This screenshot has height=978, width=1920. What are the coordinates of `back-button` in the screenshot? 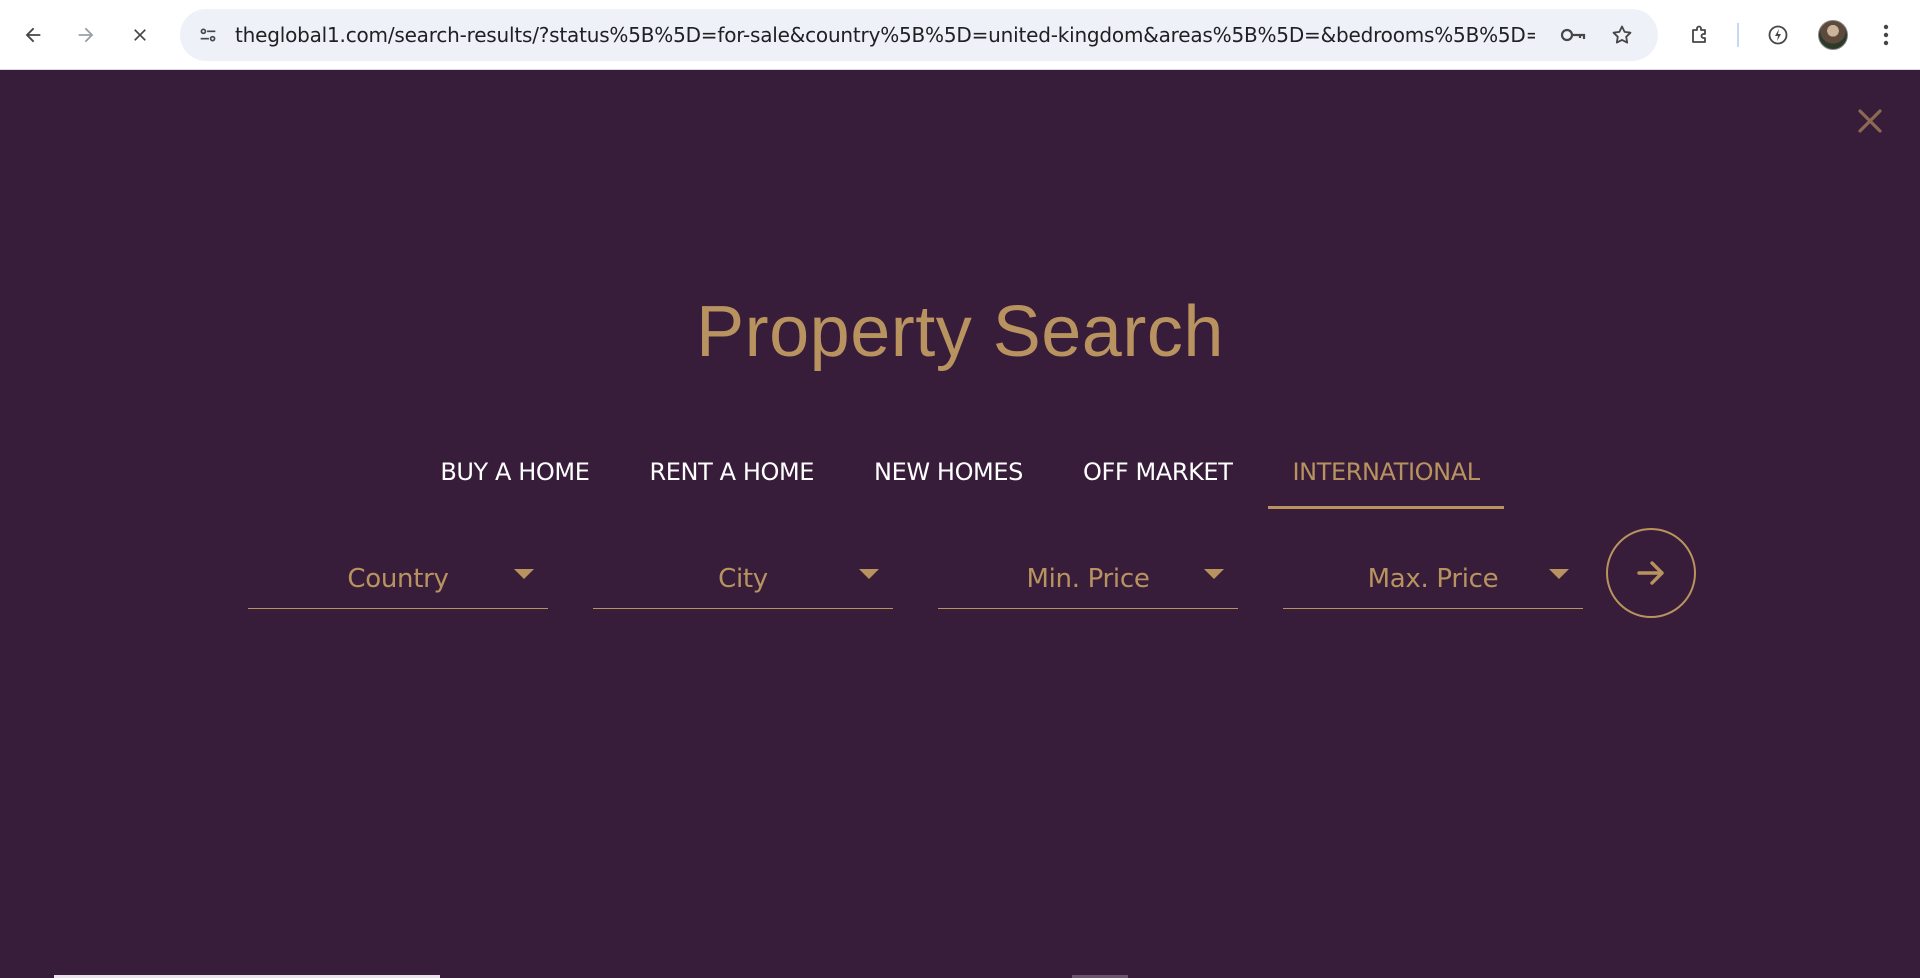 It's located at (33, 35).